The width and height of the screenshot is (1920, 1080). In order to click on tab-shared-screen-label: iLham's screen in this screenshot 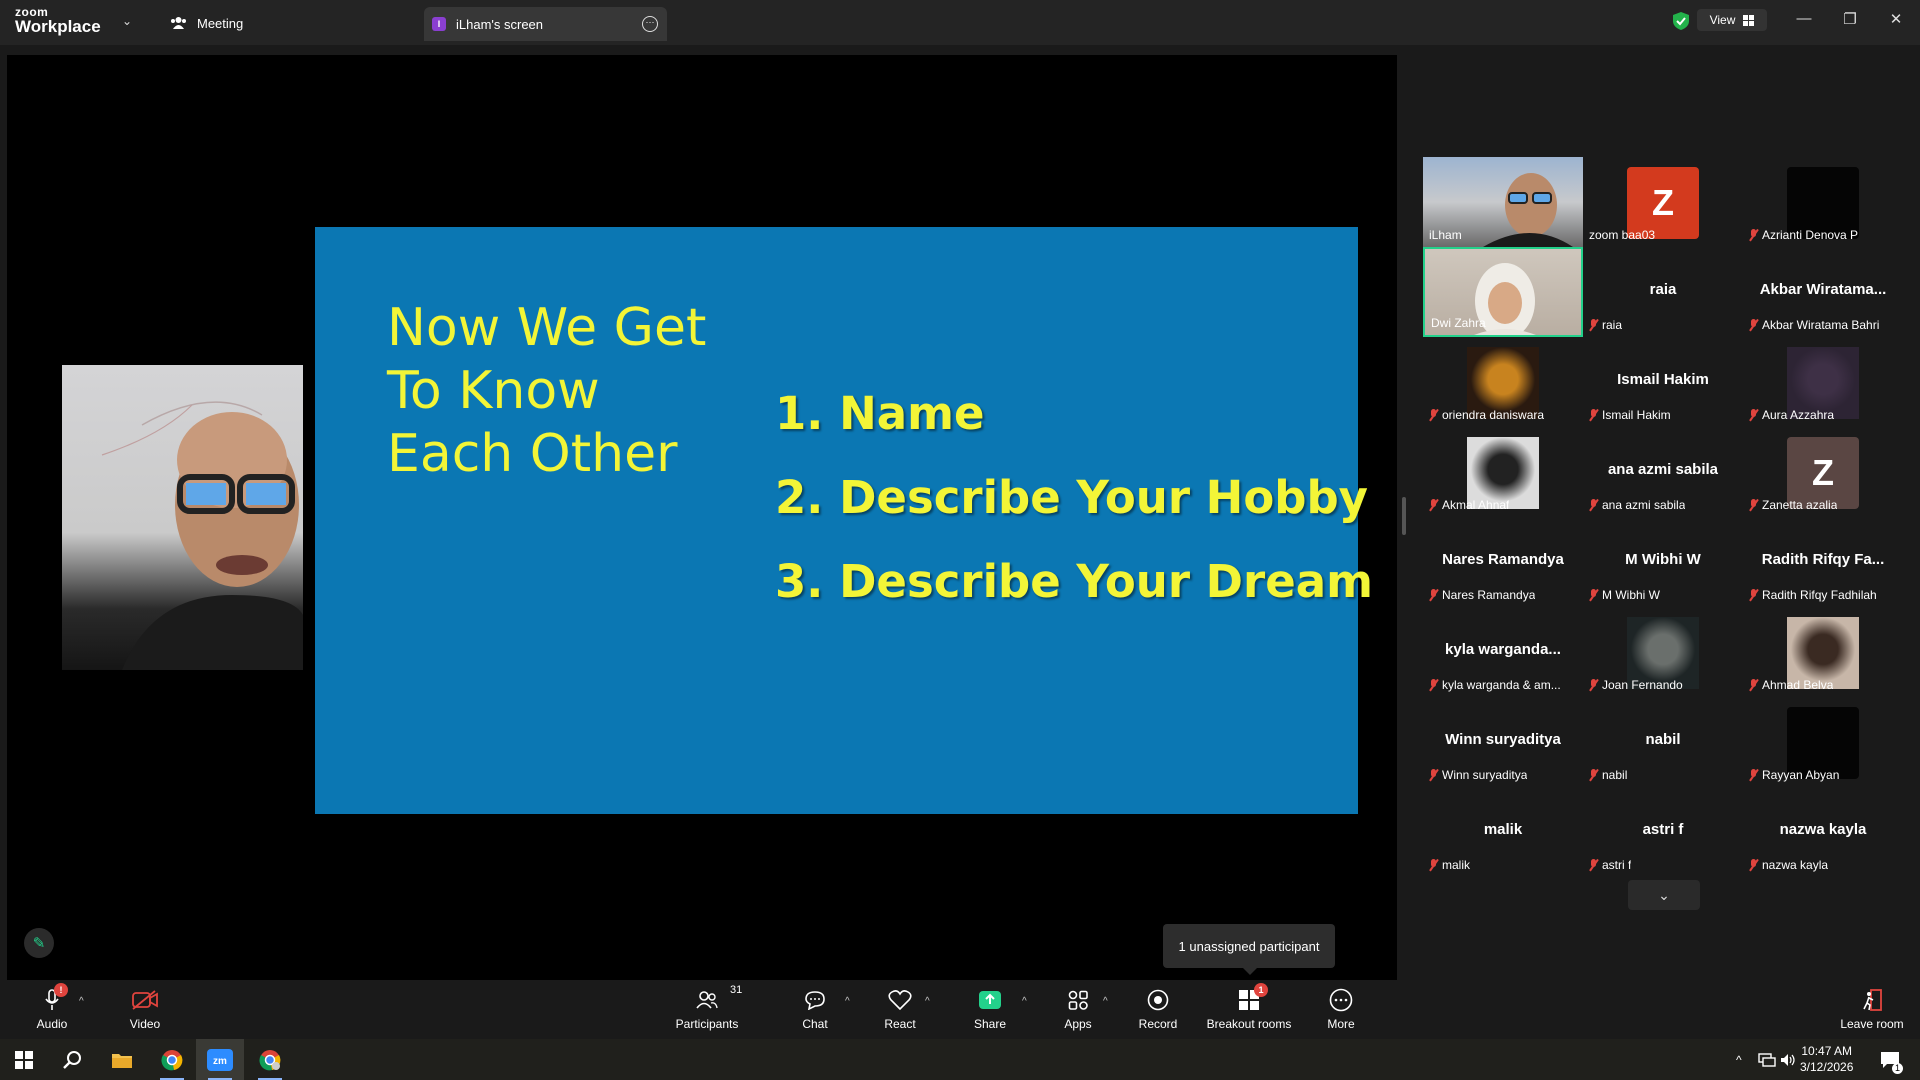, I will do `click(500, 24)`.